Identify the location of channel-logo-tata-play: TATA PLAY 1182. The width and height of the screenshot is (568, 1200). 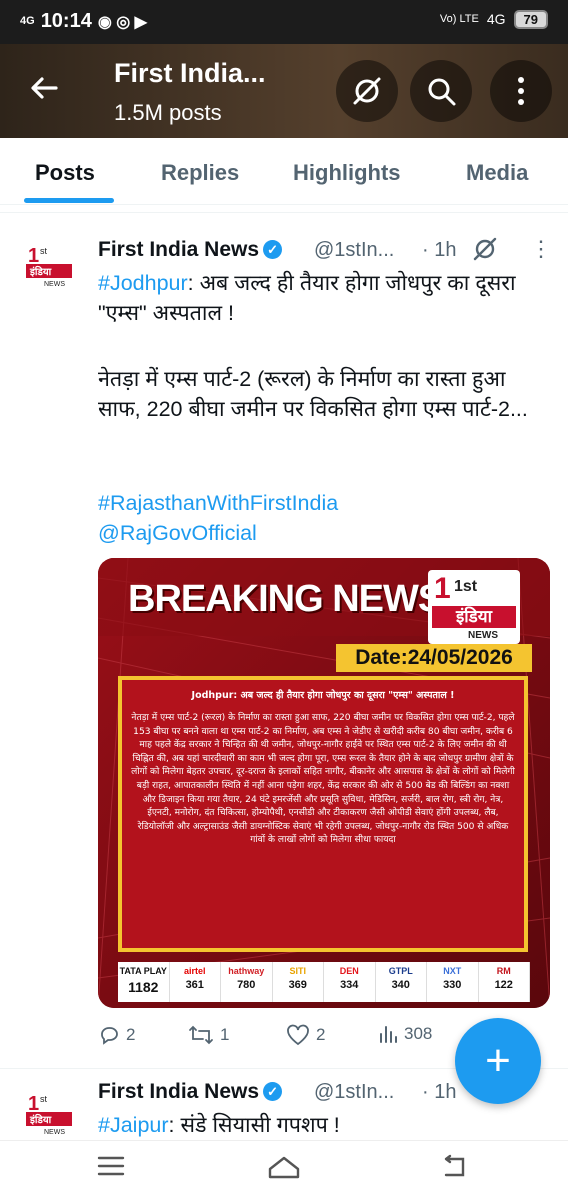
(144, 982).